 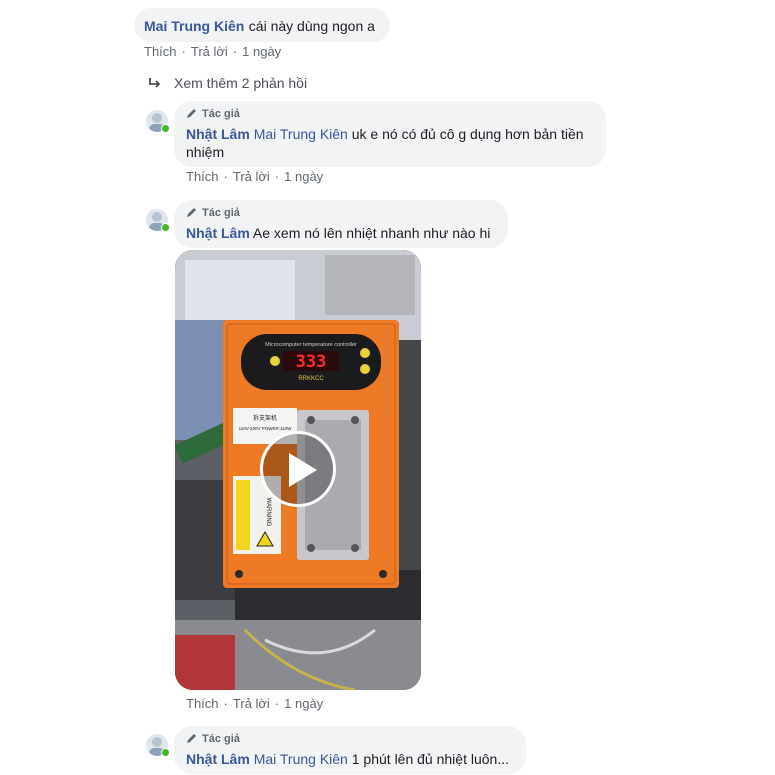 I want to click on play-icon, so click(x=303, y=472).